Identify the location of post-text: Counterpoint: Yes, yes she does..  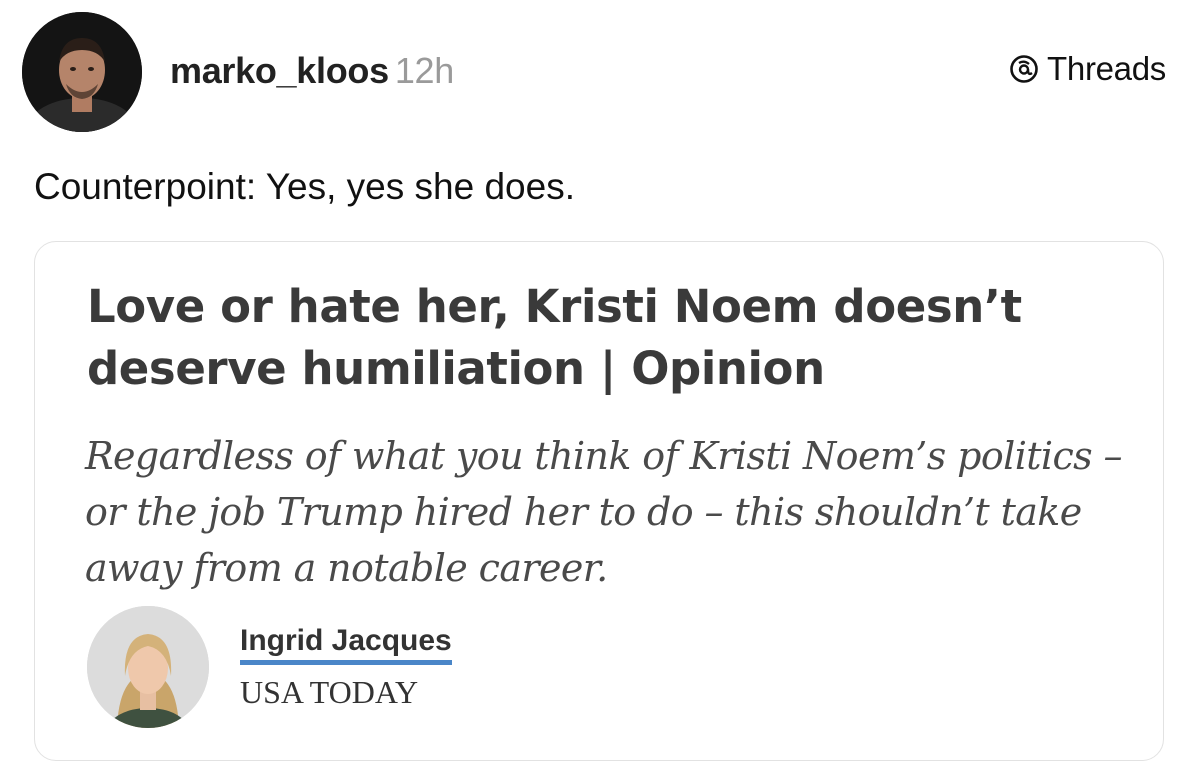
(304, 186).